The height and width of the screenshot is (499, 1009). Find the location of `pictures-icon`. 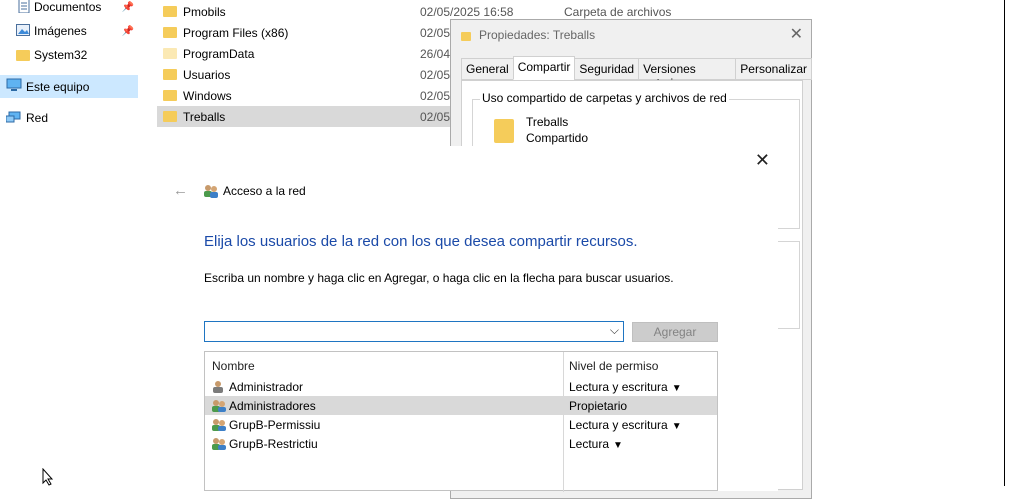

pictures-icon is located at coordinates (23, 31).